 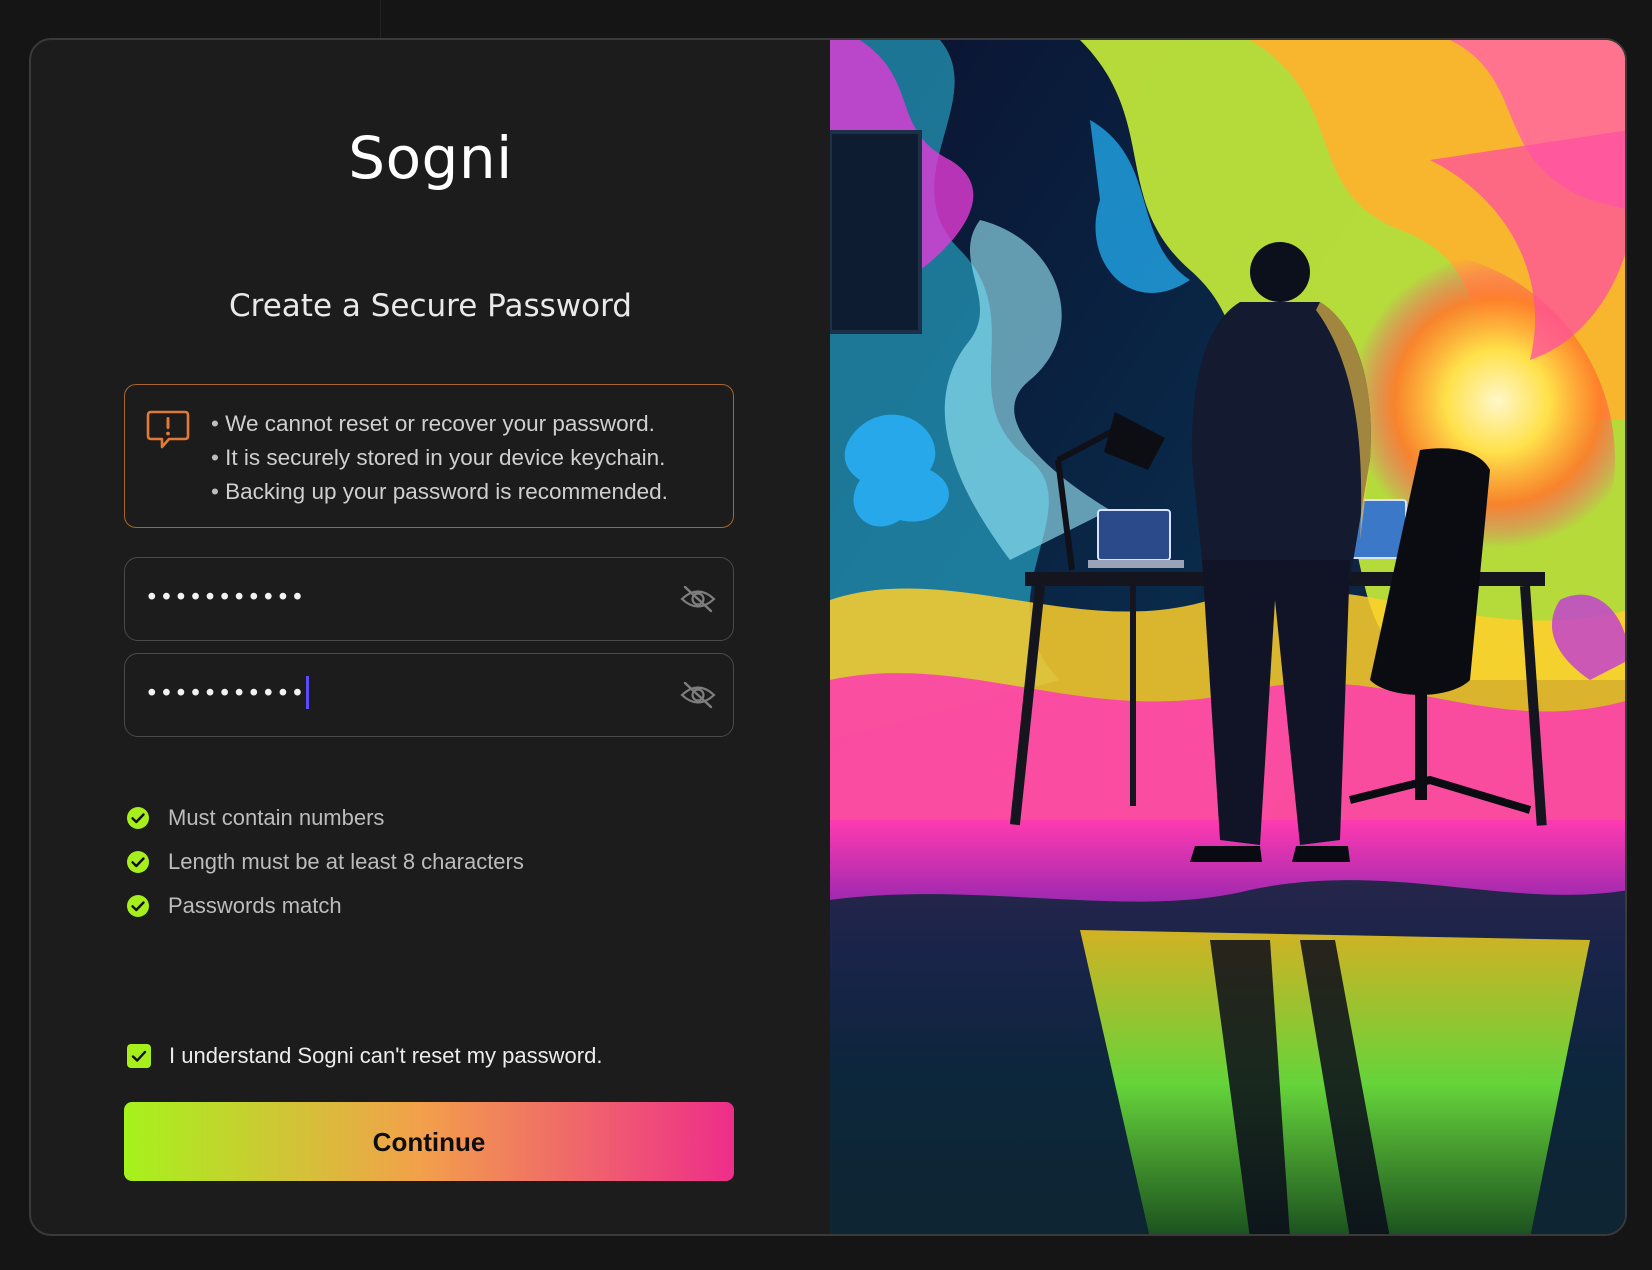 I want to click on page-title: Create a Secure Password, so click(x=430, y=306).